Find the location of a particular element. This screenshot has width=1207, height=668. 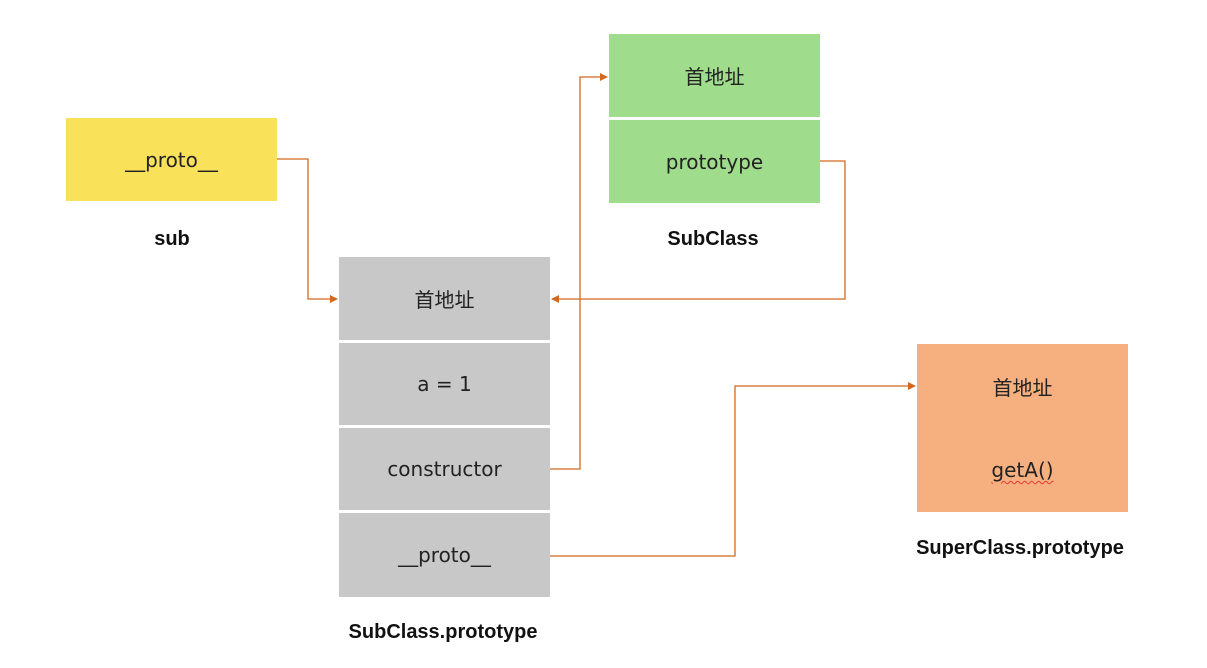

arrow-proto-to-superclass-prototype is located at coordinates (733, 469).